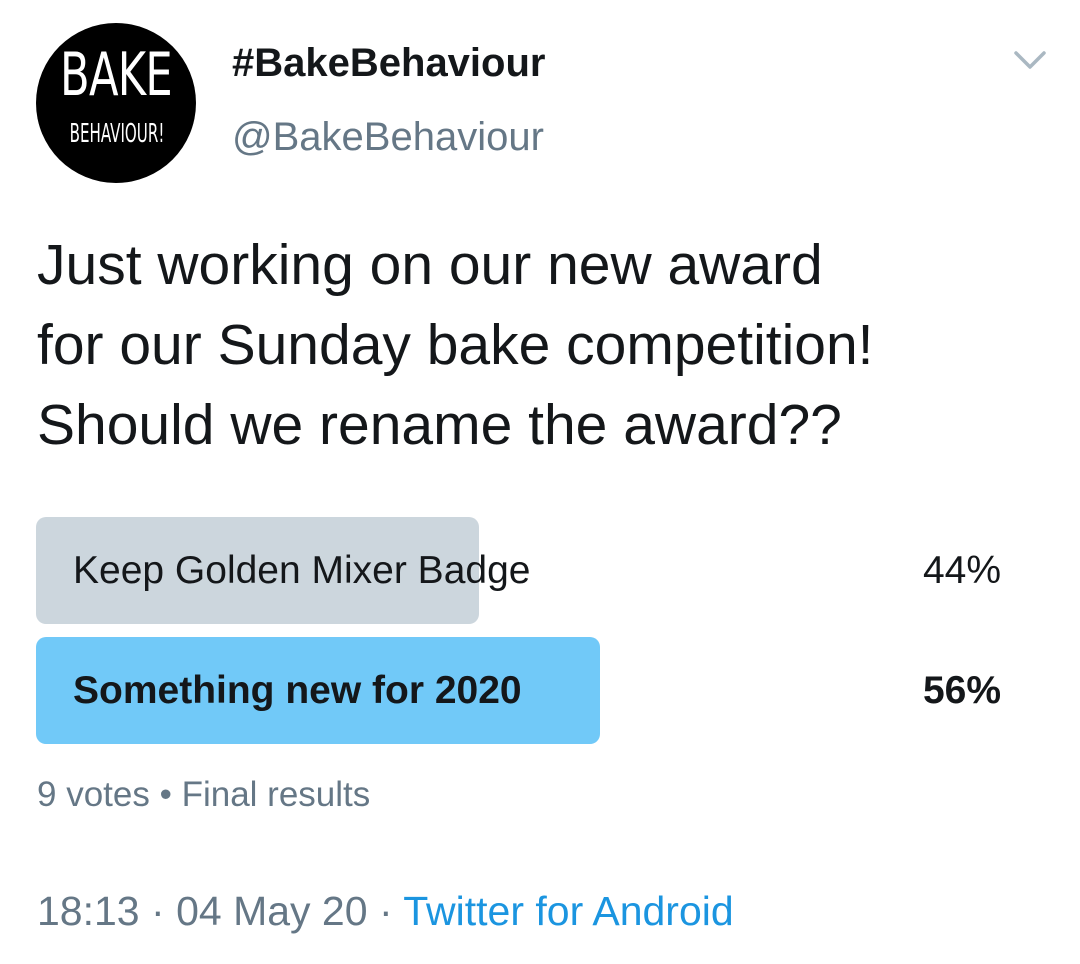  I want to click on display-name: #BakeBehaviour, so click(388, 63).